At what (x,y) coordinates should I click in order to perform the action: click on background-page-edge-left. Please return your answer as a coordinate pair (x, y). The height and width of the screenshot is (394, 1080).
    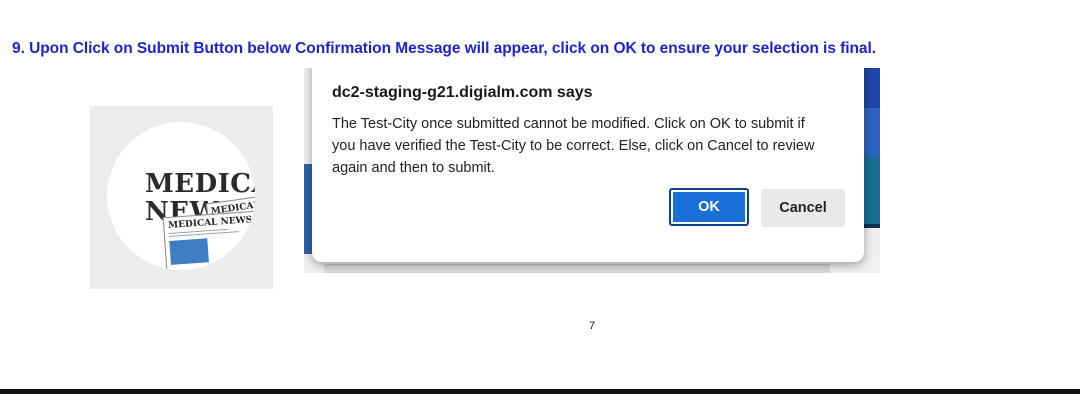
    Looking at the image, I should click on (308, 209).